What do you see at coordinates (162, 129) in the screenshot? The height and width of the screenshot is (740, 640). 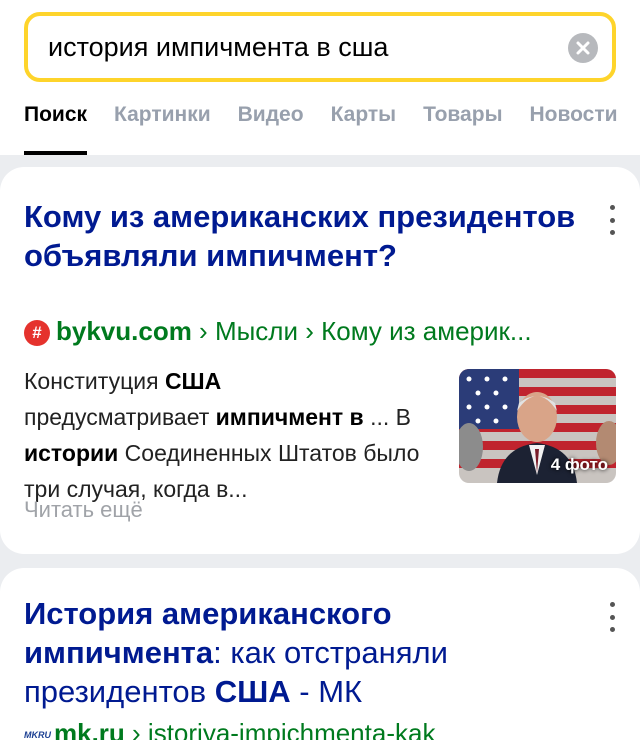 I see `tab-images: Картинки` at bounding box center [162, 129].